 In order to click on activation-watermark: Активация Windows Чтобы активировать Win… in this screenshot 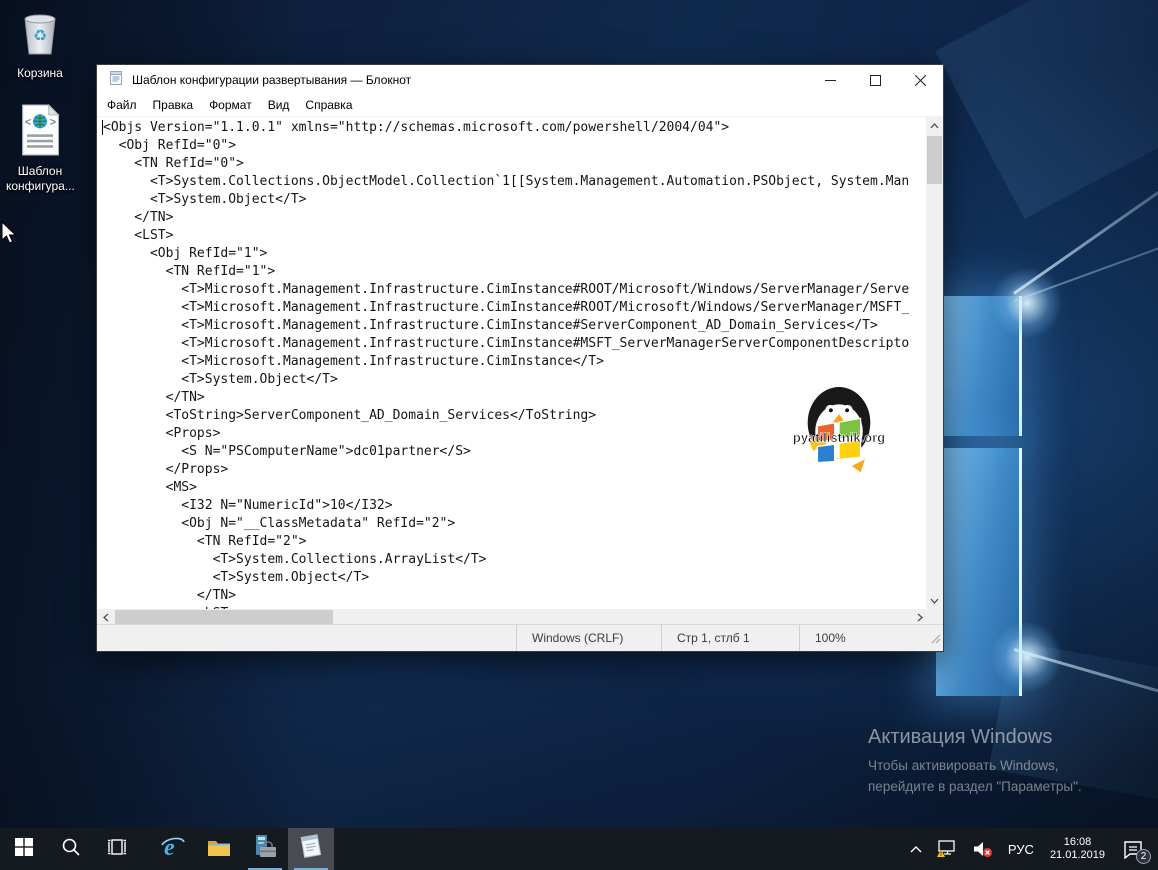, I will do `click(975, 761)`.